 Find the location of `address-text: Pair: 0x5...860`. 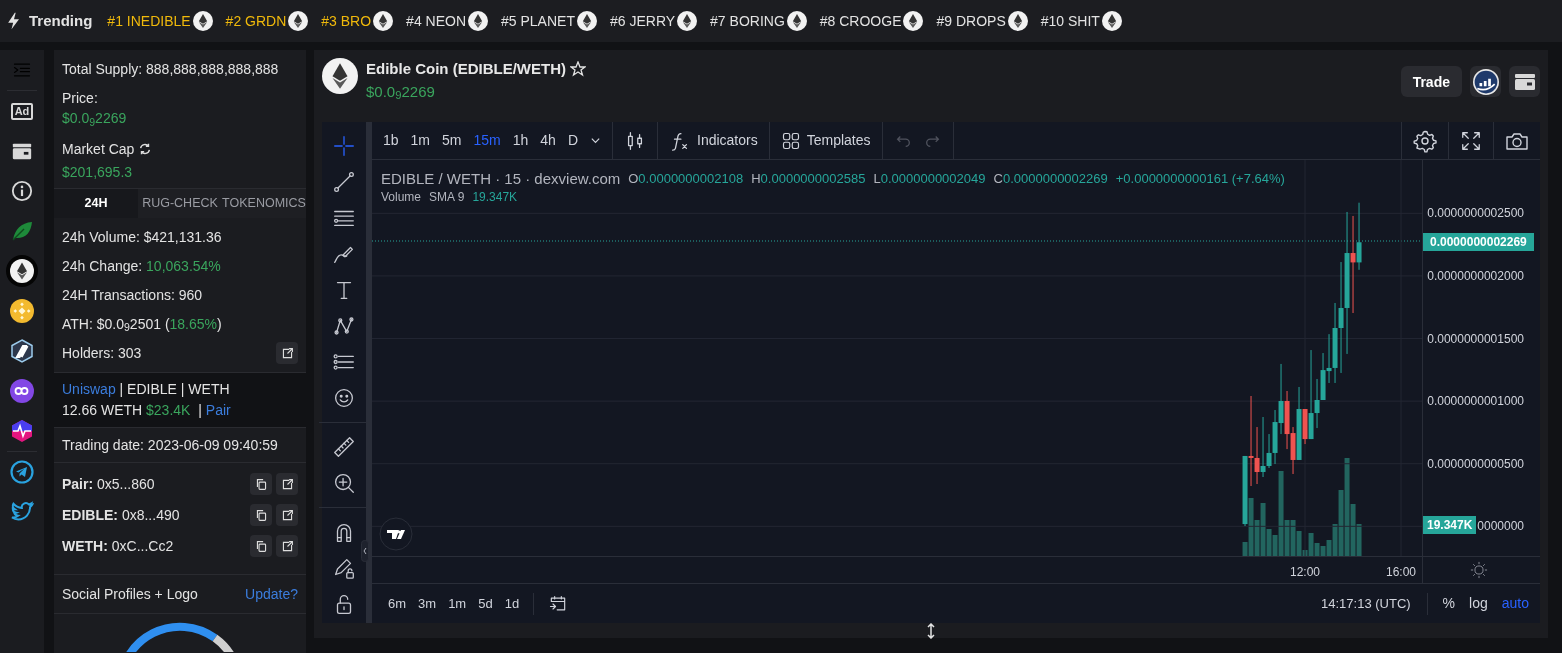

address-text: Pair: 0x5...860 is located at coordinates (108, 484).